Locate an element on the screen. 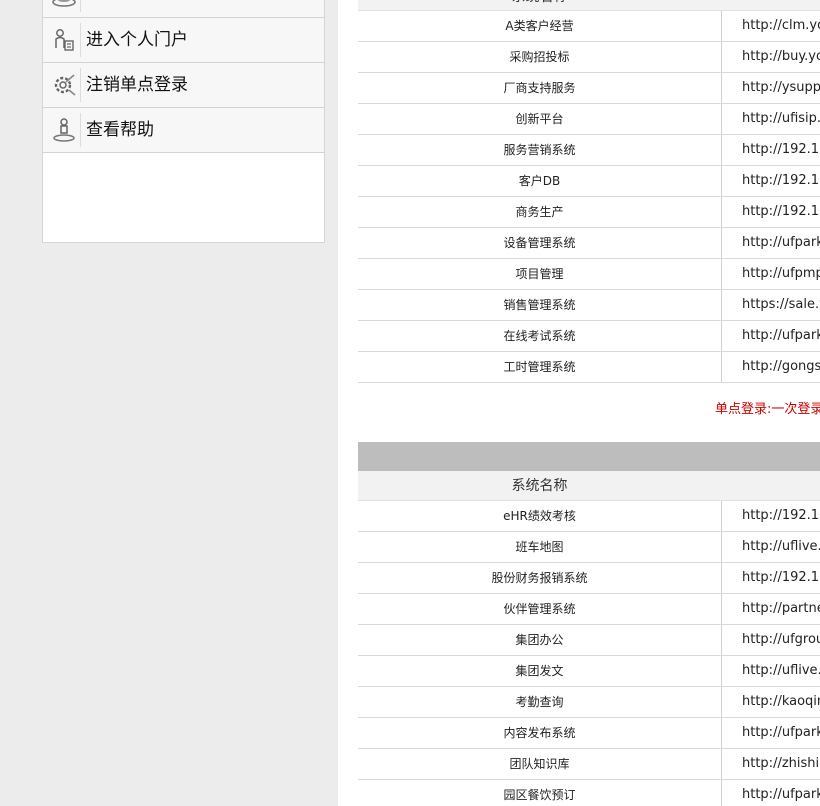  sidebar-item-label: 查看帮助 is located at coordinates (120, 130).